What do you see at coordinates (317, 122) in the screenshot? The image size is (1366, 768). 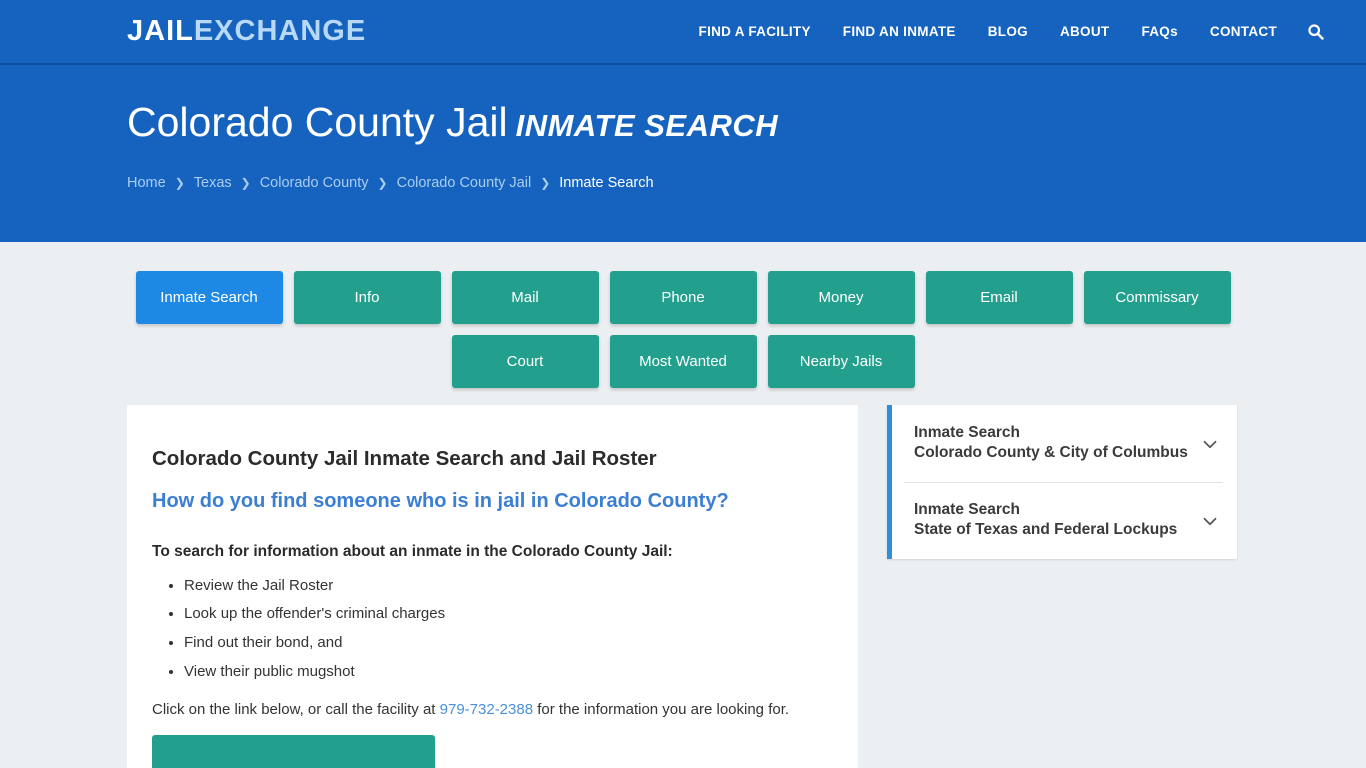 I see `page-title-main: Colorado County Jail` at bounding box center [317, 122].